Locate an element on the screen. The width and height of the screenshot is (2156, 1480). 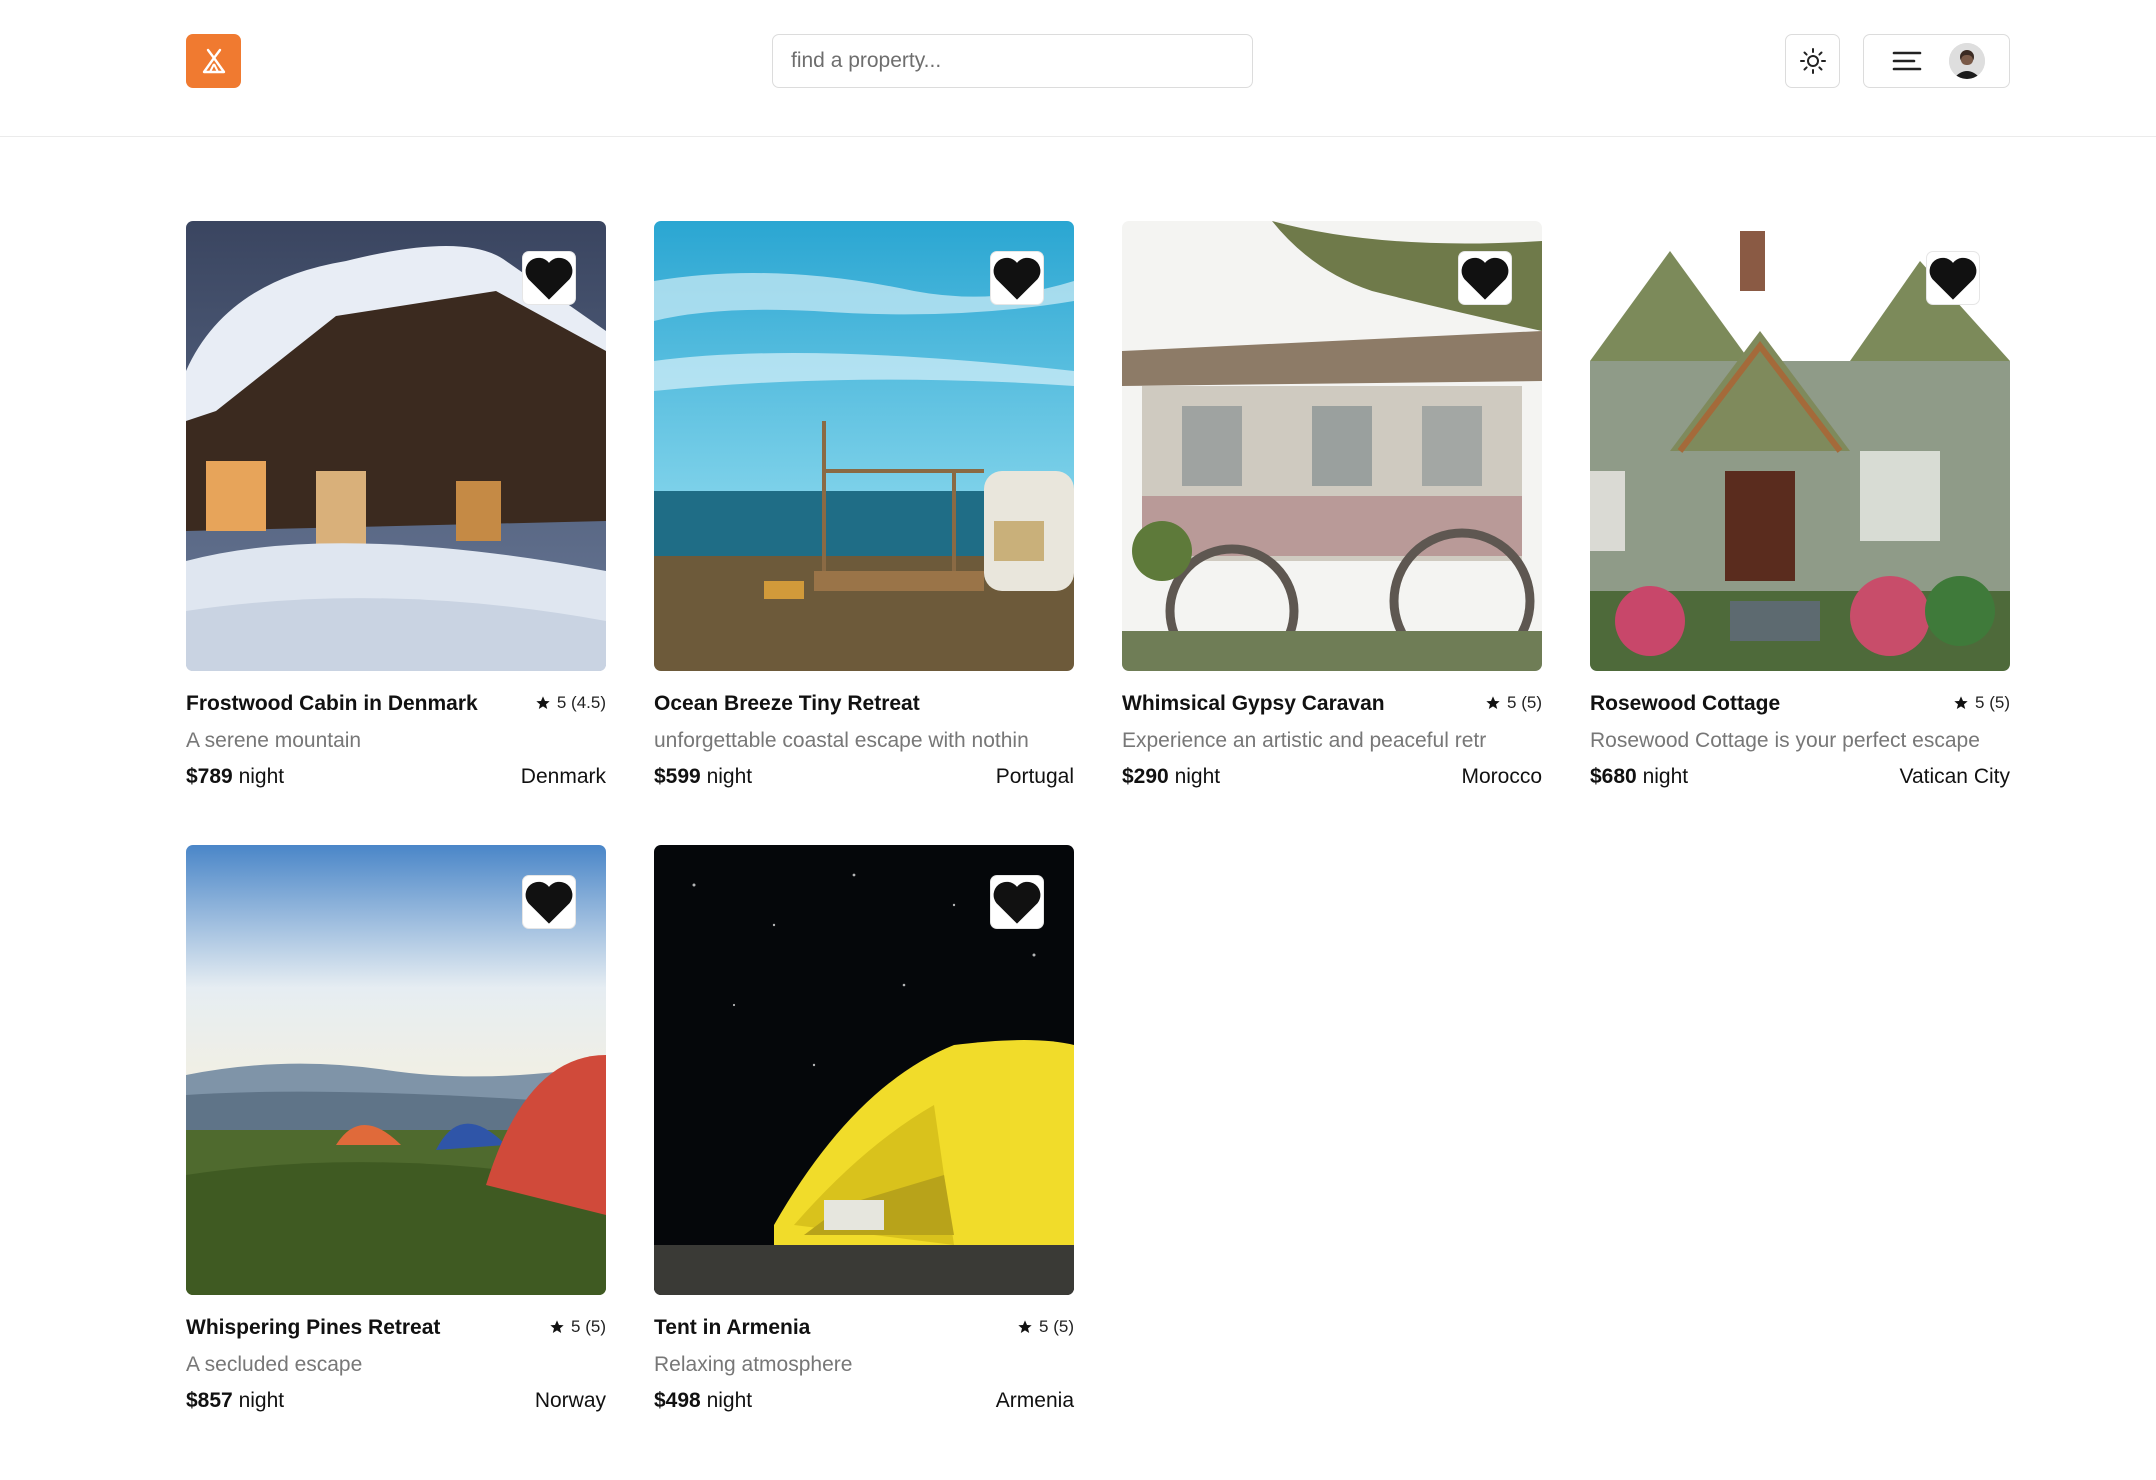
price-amount: $599 is located at coordinates (677, 776).